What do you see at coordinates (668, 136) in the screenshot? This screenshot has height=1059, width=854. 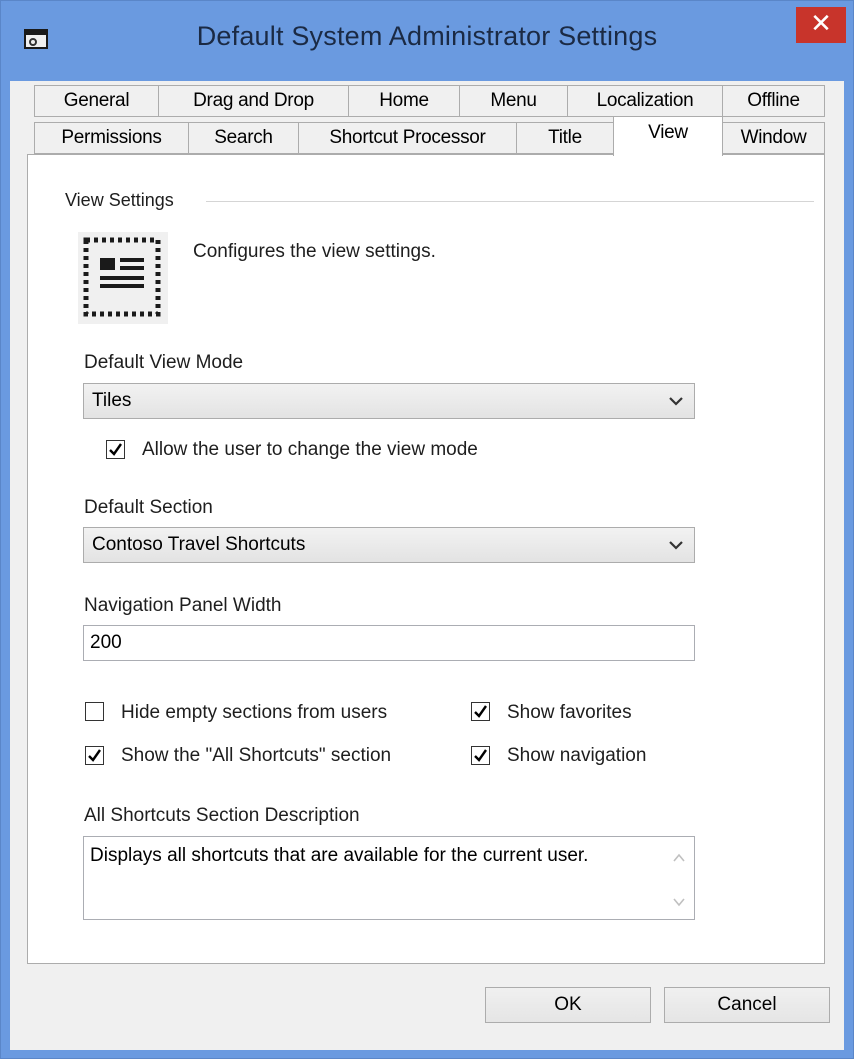 I see `tab-view: View` at bounding box center [668, 136].